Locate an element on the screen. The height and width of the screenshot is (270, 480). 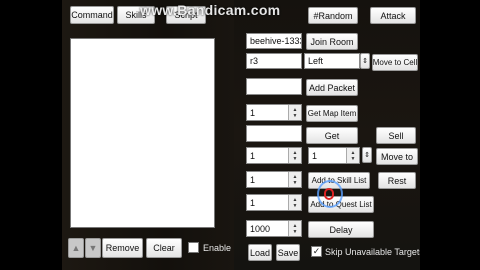
room-name-field: beehive-13332 is located at coordinates (274, 41).